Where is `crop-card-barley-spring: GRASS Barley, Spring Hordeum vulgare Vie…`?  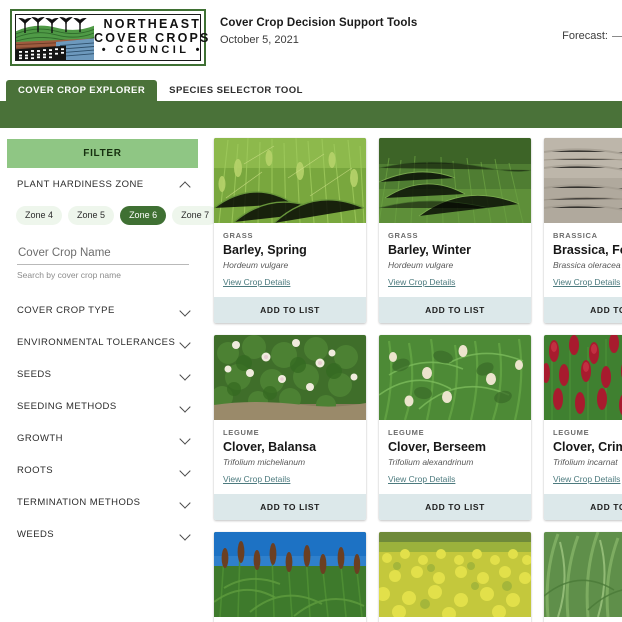
crop-card-barley-spring: GRASS Barley, Spring Hordeum vulgare Vie… is located at coordinates (290, 230).